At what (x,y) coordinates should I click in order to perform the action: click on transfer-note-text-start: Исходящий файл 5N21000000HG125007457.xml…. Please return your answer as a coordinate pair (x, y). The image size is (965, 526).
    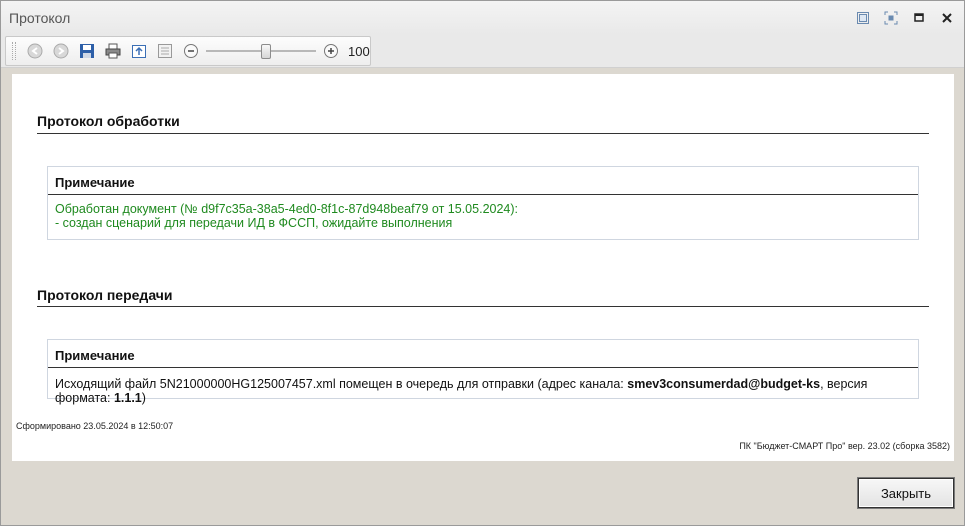
    Looking at the image, I should click on (341, 384).